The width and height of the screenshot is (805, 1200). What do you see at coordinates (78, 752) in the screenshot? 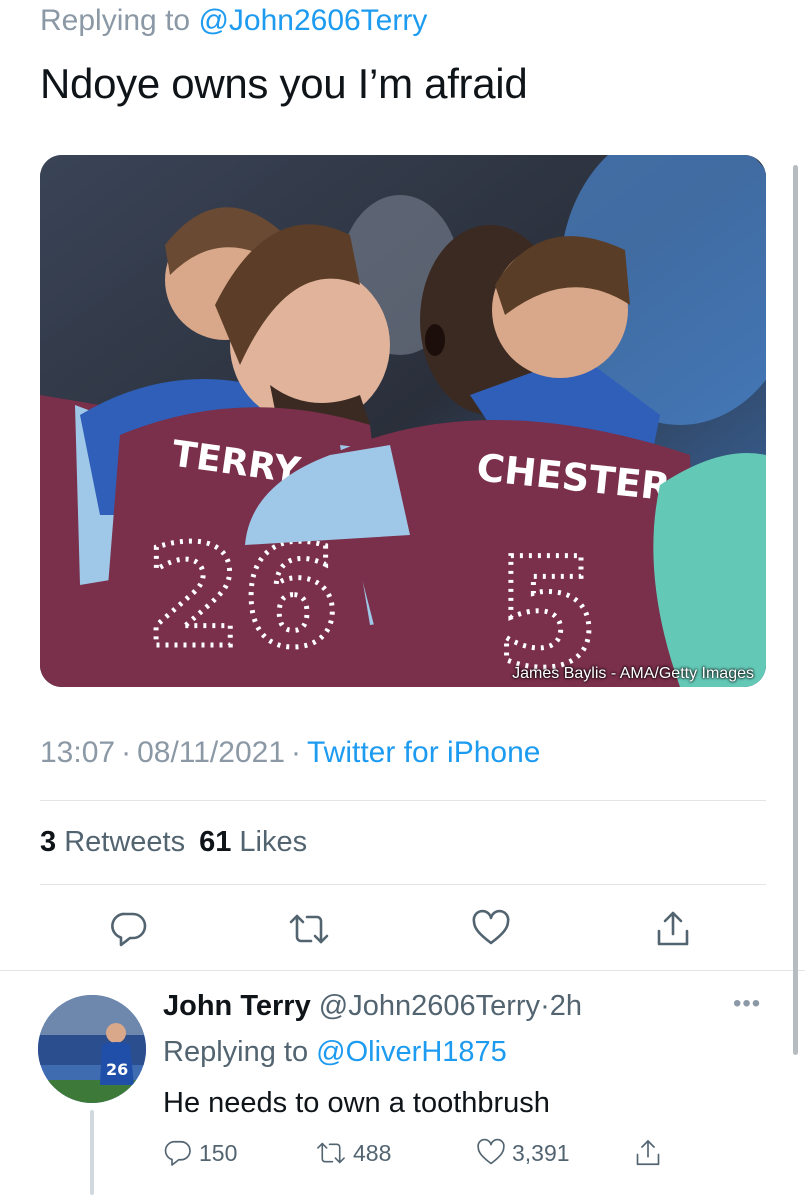
I see `tweet-time: 13:07` at bounding box center [78, 752].